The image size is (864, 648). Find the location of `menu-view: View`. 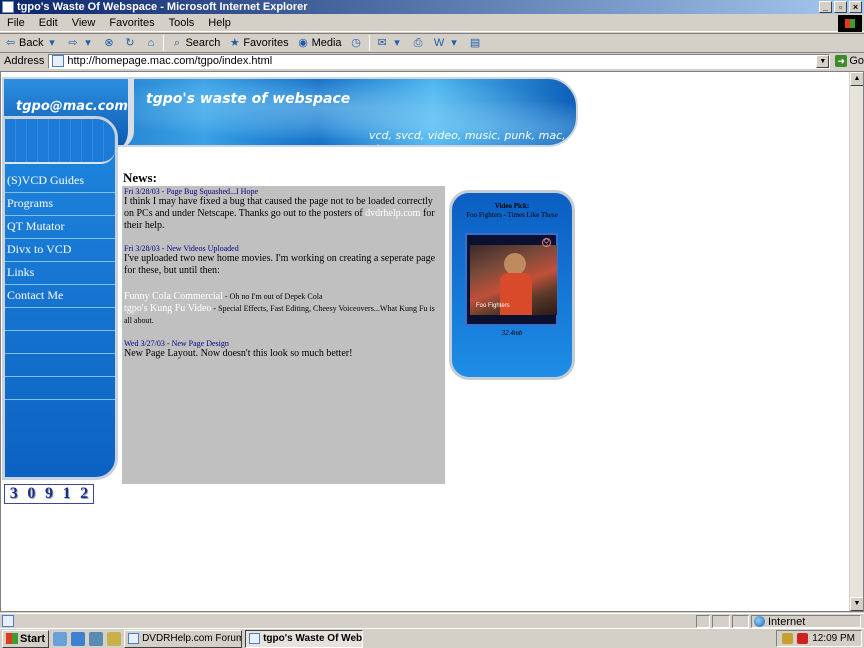

menu-view: View is located at coordinates (84, 23).